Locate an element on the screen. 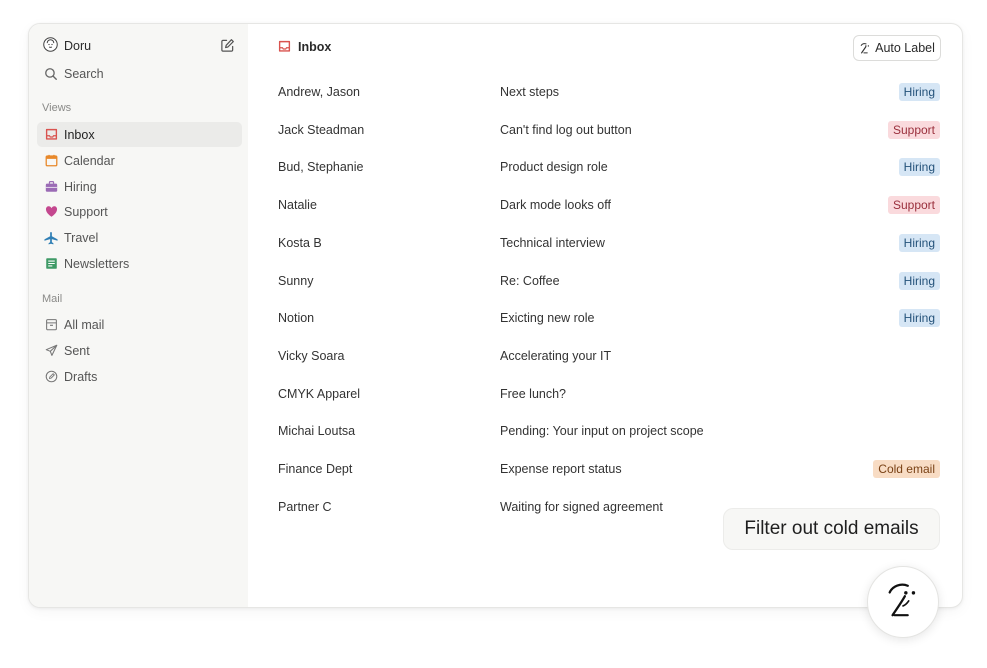 The height and width of the screenshot is (668, 987). page-title: Inbox is located at coordinates (304, 47).